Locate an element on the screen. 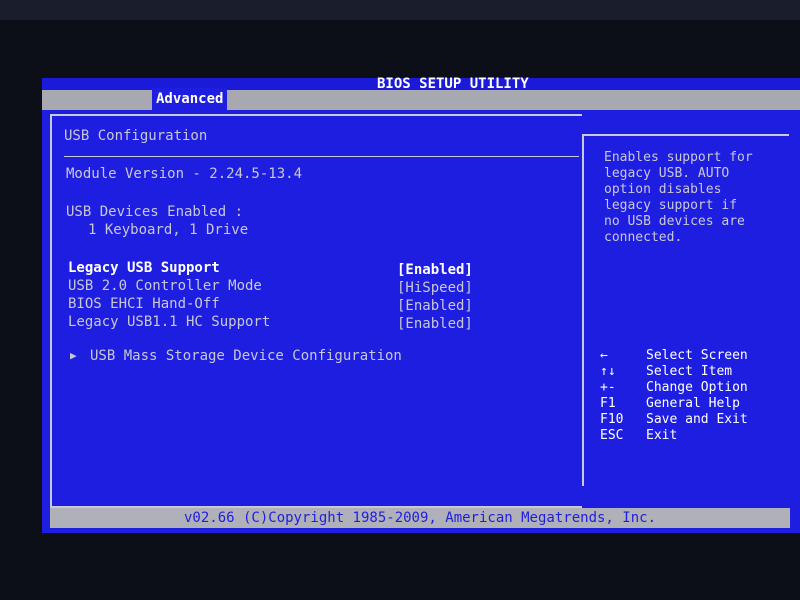 The height and width of the screenshot is (600, 800). submenu-usb-mass-storage: USB Mass Storage Device Configuration is located at coordinates (246, 356).